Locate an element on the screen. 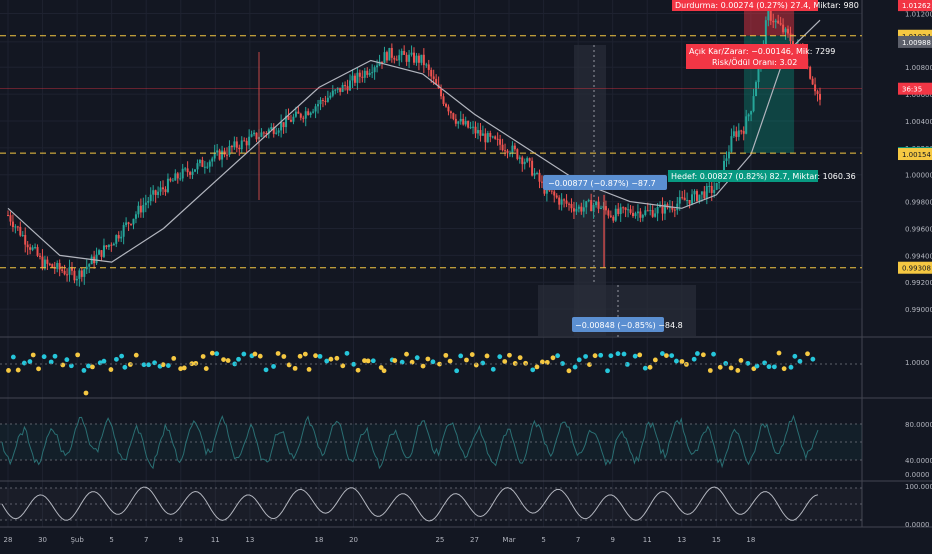  x-tick-label: 20 is located at coordinates (353, 540).